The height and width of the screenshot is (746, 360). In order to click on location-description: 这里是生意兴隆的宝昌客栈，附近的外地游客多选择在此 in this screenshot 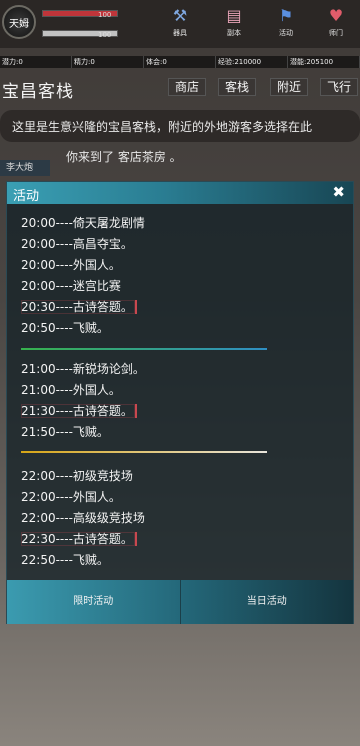, I will do `click(180, 126)`.